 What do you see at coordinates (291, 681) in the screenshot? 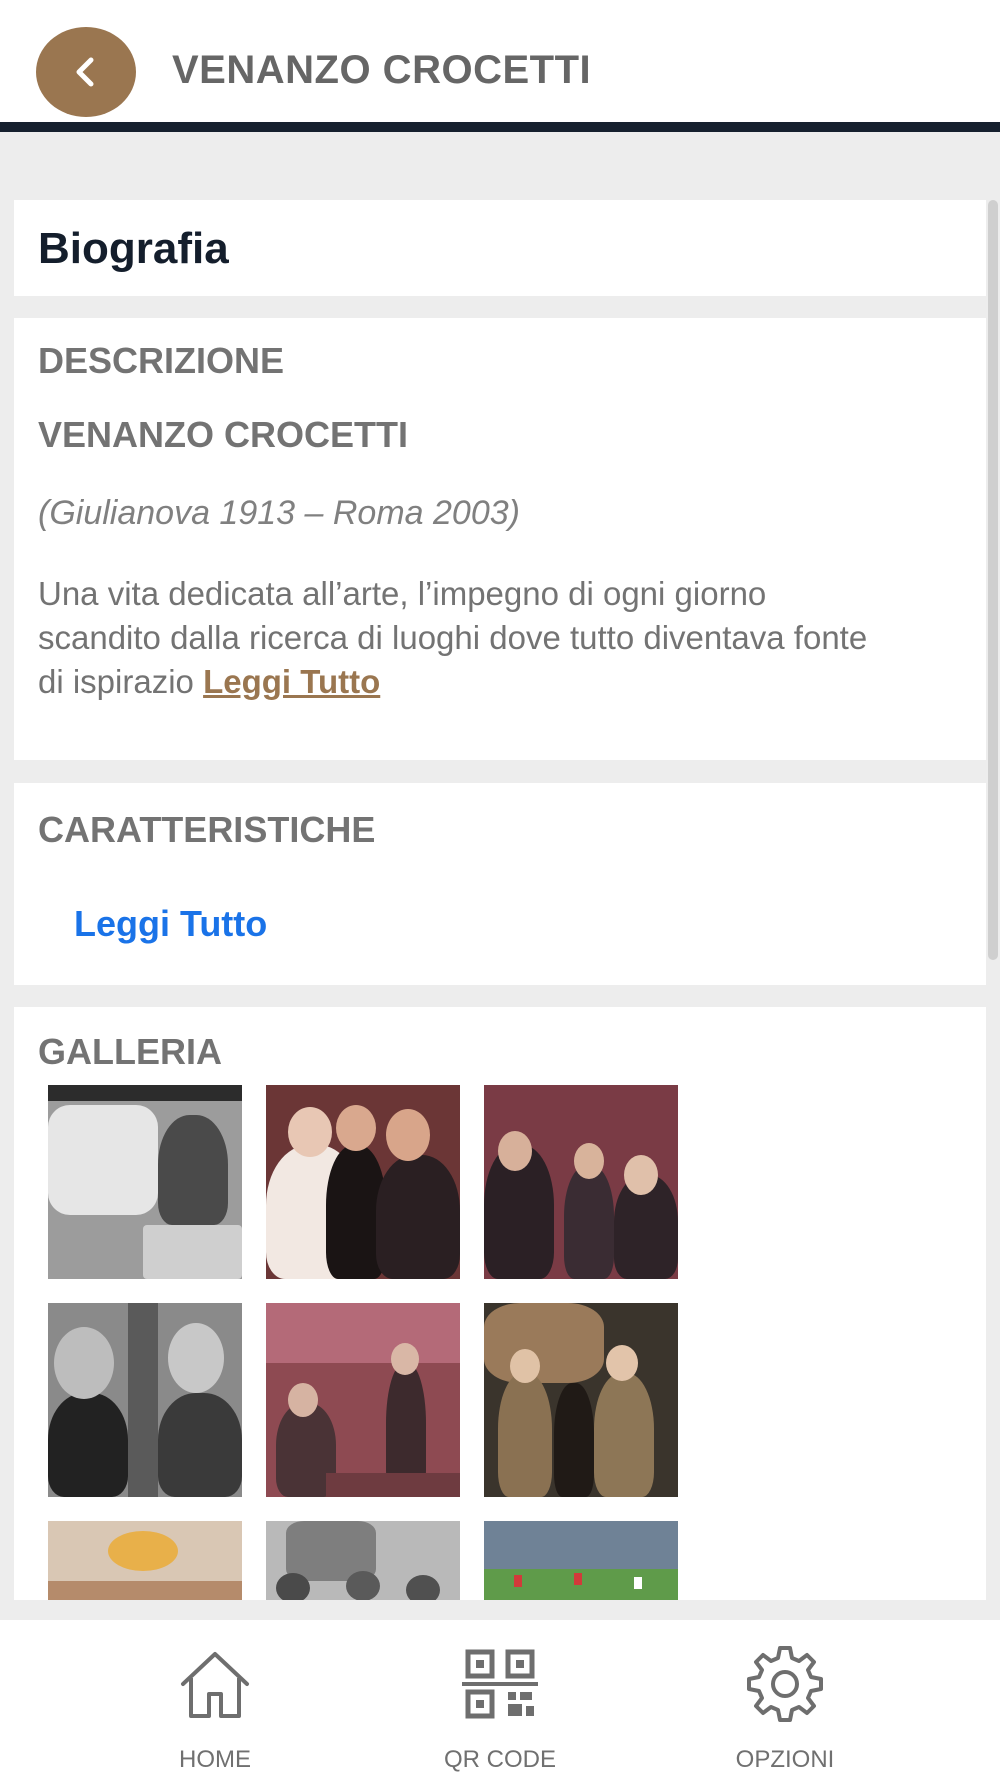
I see `read-more-link: Leggi Tutto` at bounding box center [291, 681].